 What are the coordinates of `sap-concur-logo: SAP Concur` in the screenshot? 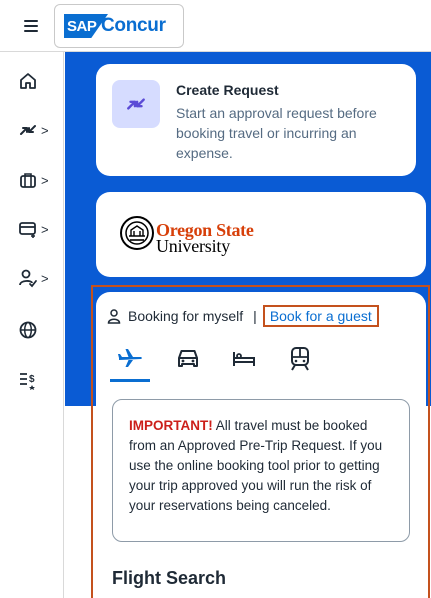 It's located at (119, 26).